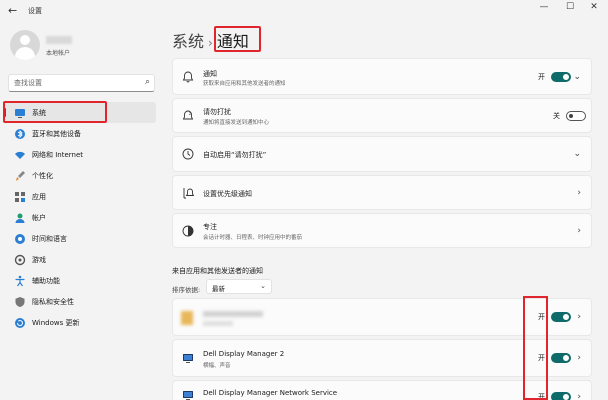  I want to click on svg-text: z, so click(190, 113).